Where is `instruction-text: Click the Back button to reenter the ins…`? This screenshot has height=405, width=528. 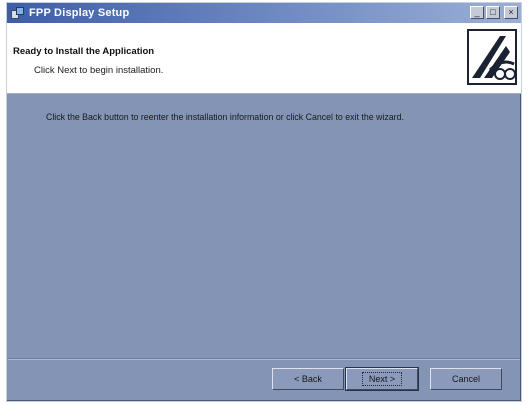
instruction-text: Click the Back button to reenter the ins… is located at coordinates (225, 117).